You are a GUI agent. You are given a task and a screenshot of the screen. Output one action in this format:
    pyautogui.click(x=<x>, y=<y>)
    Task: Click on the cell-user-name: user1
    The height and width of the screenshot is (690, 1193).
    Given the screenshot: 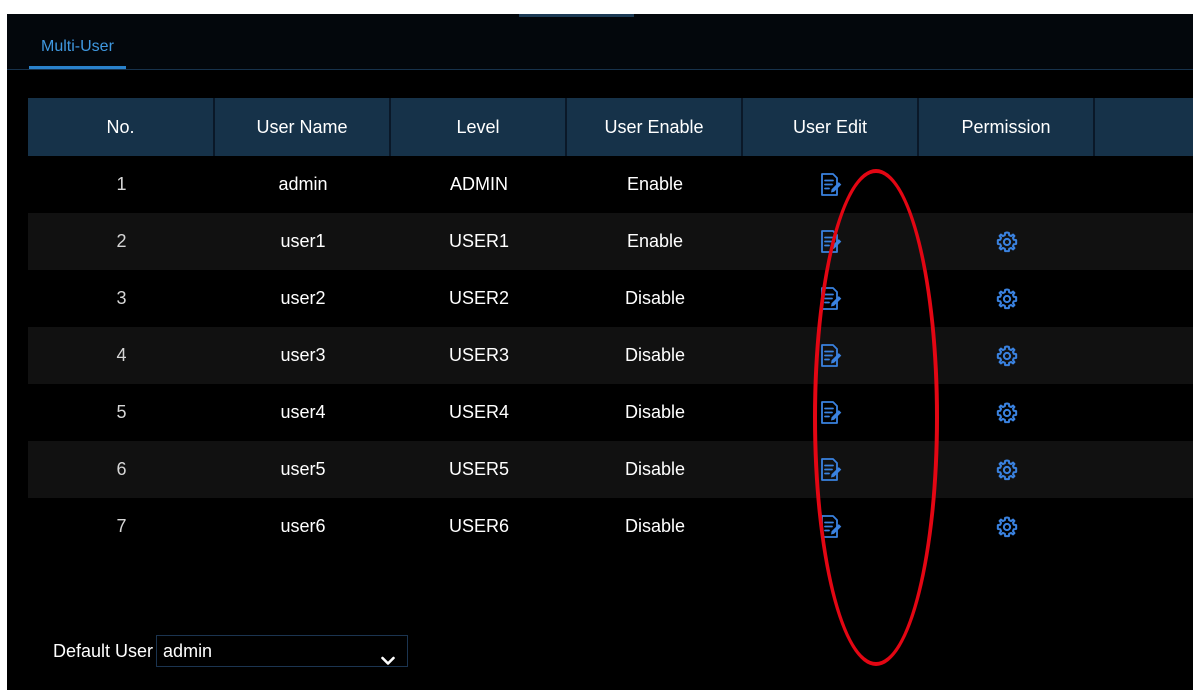 What is the action you would take?
    pyautogui.click(x=303, y=241)
    